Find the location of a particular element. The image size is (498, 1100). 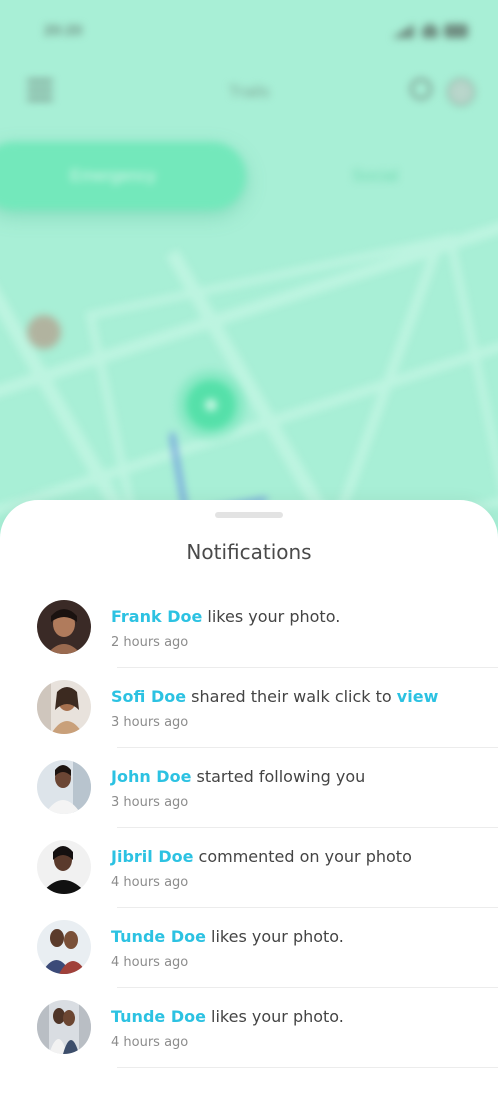

signal-icon is located at coordinates (403, 31).